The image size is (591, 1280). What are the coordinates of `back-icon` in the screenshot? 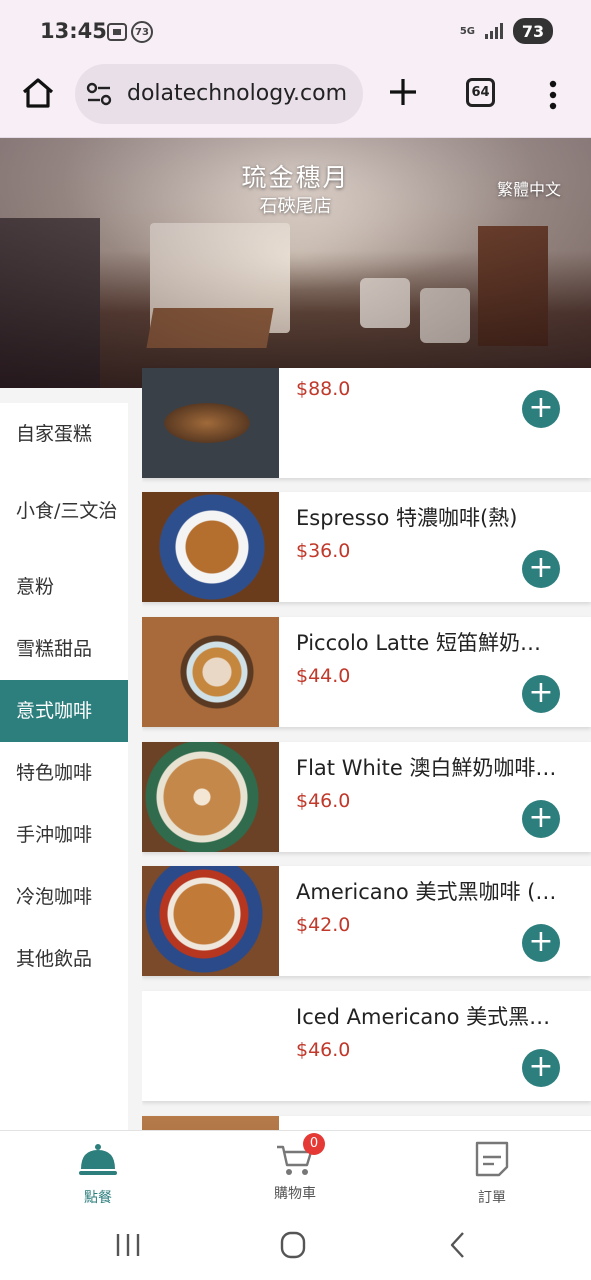 It's located at (459, 1245).